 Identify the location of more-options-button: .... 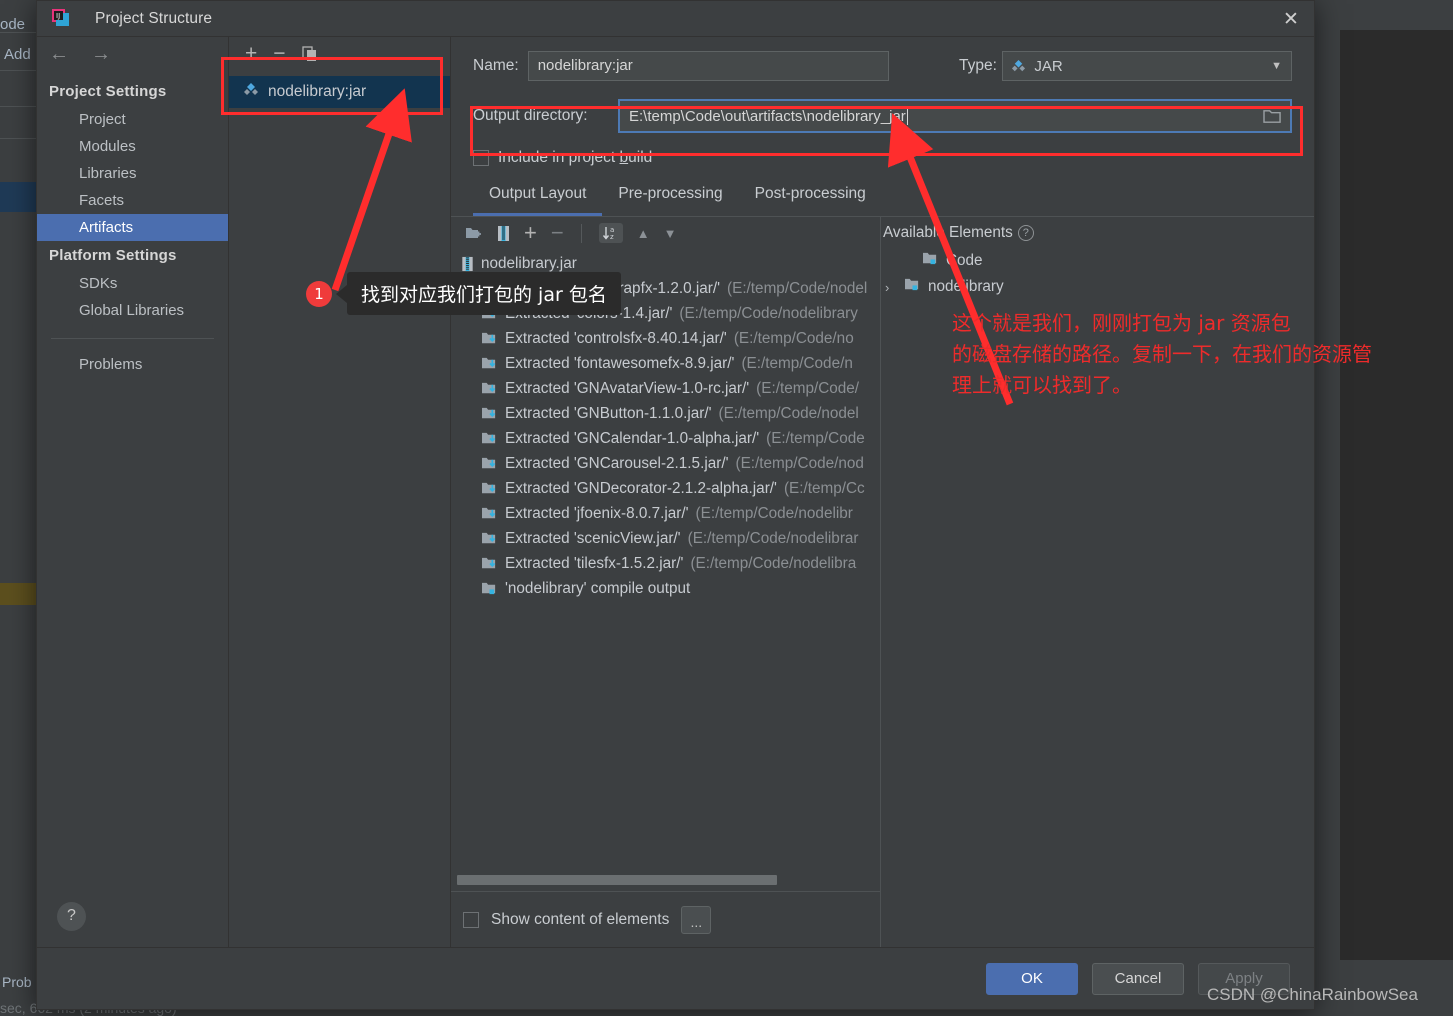
(696, 919).